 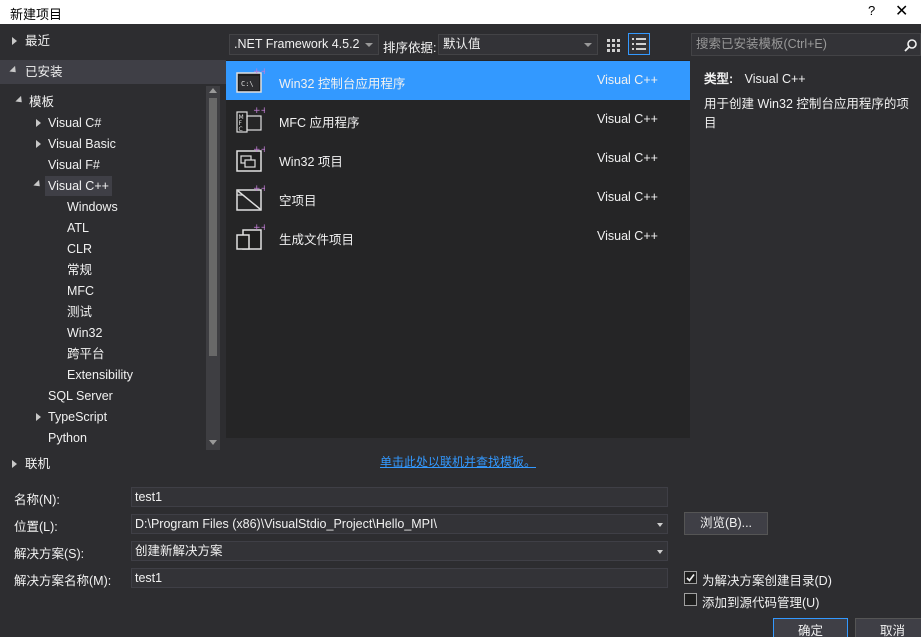 What do you see at coordinates (75, 123) in the screenshot?
I see `tree-item-label: Visual C#` at bounding box center [75, 123].